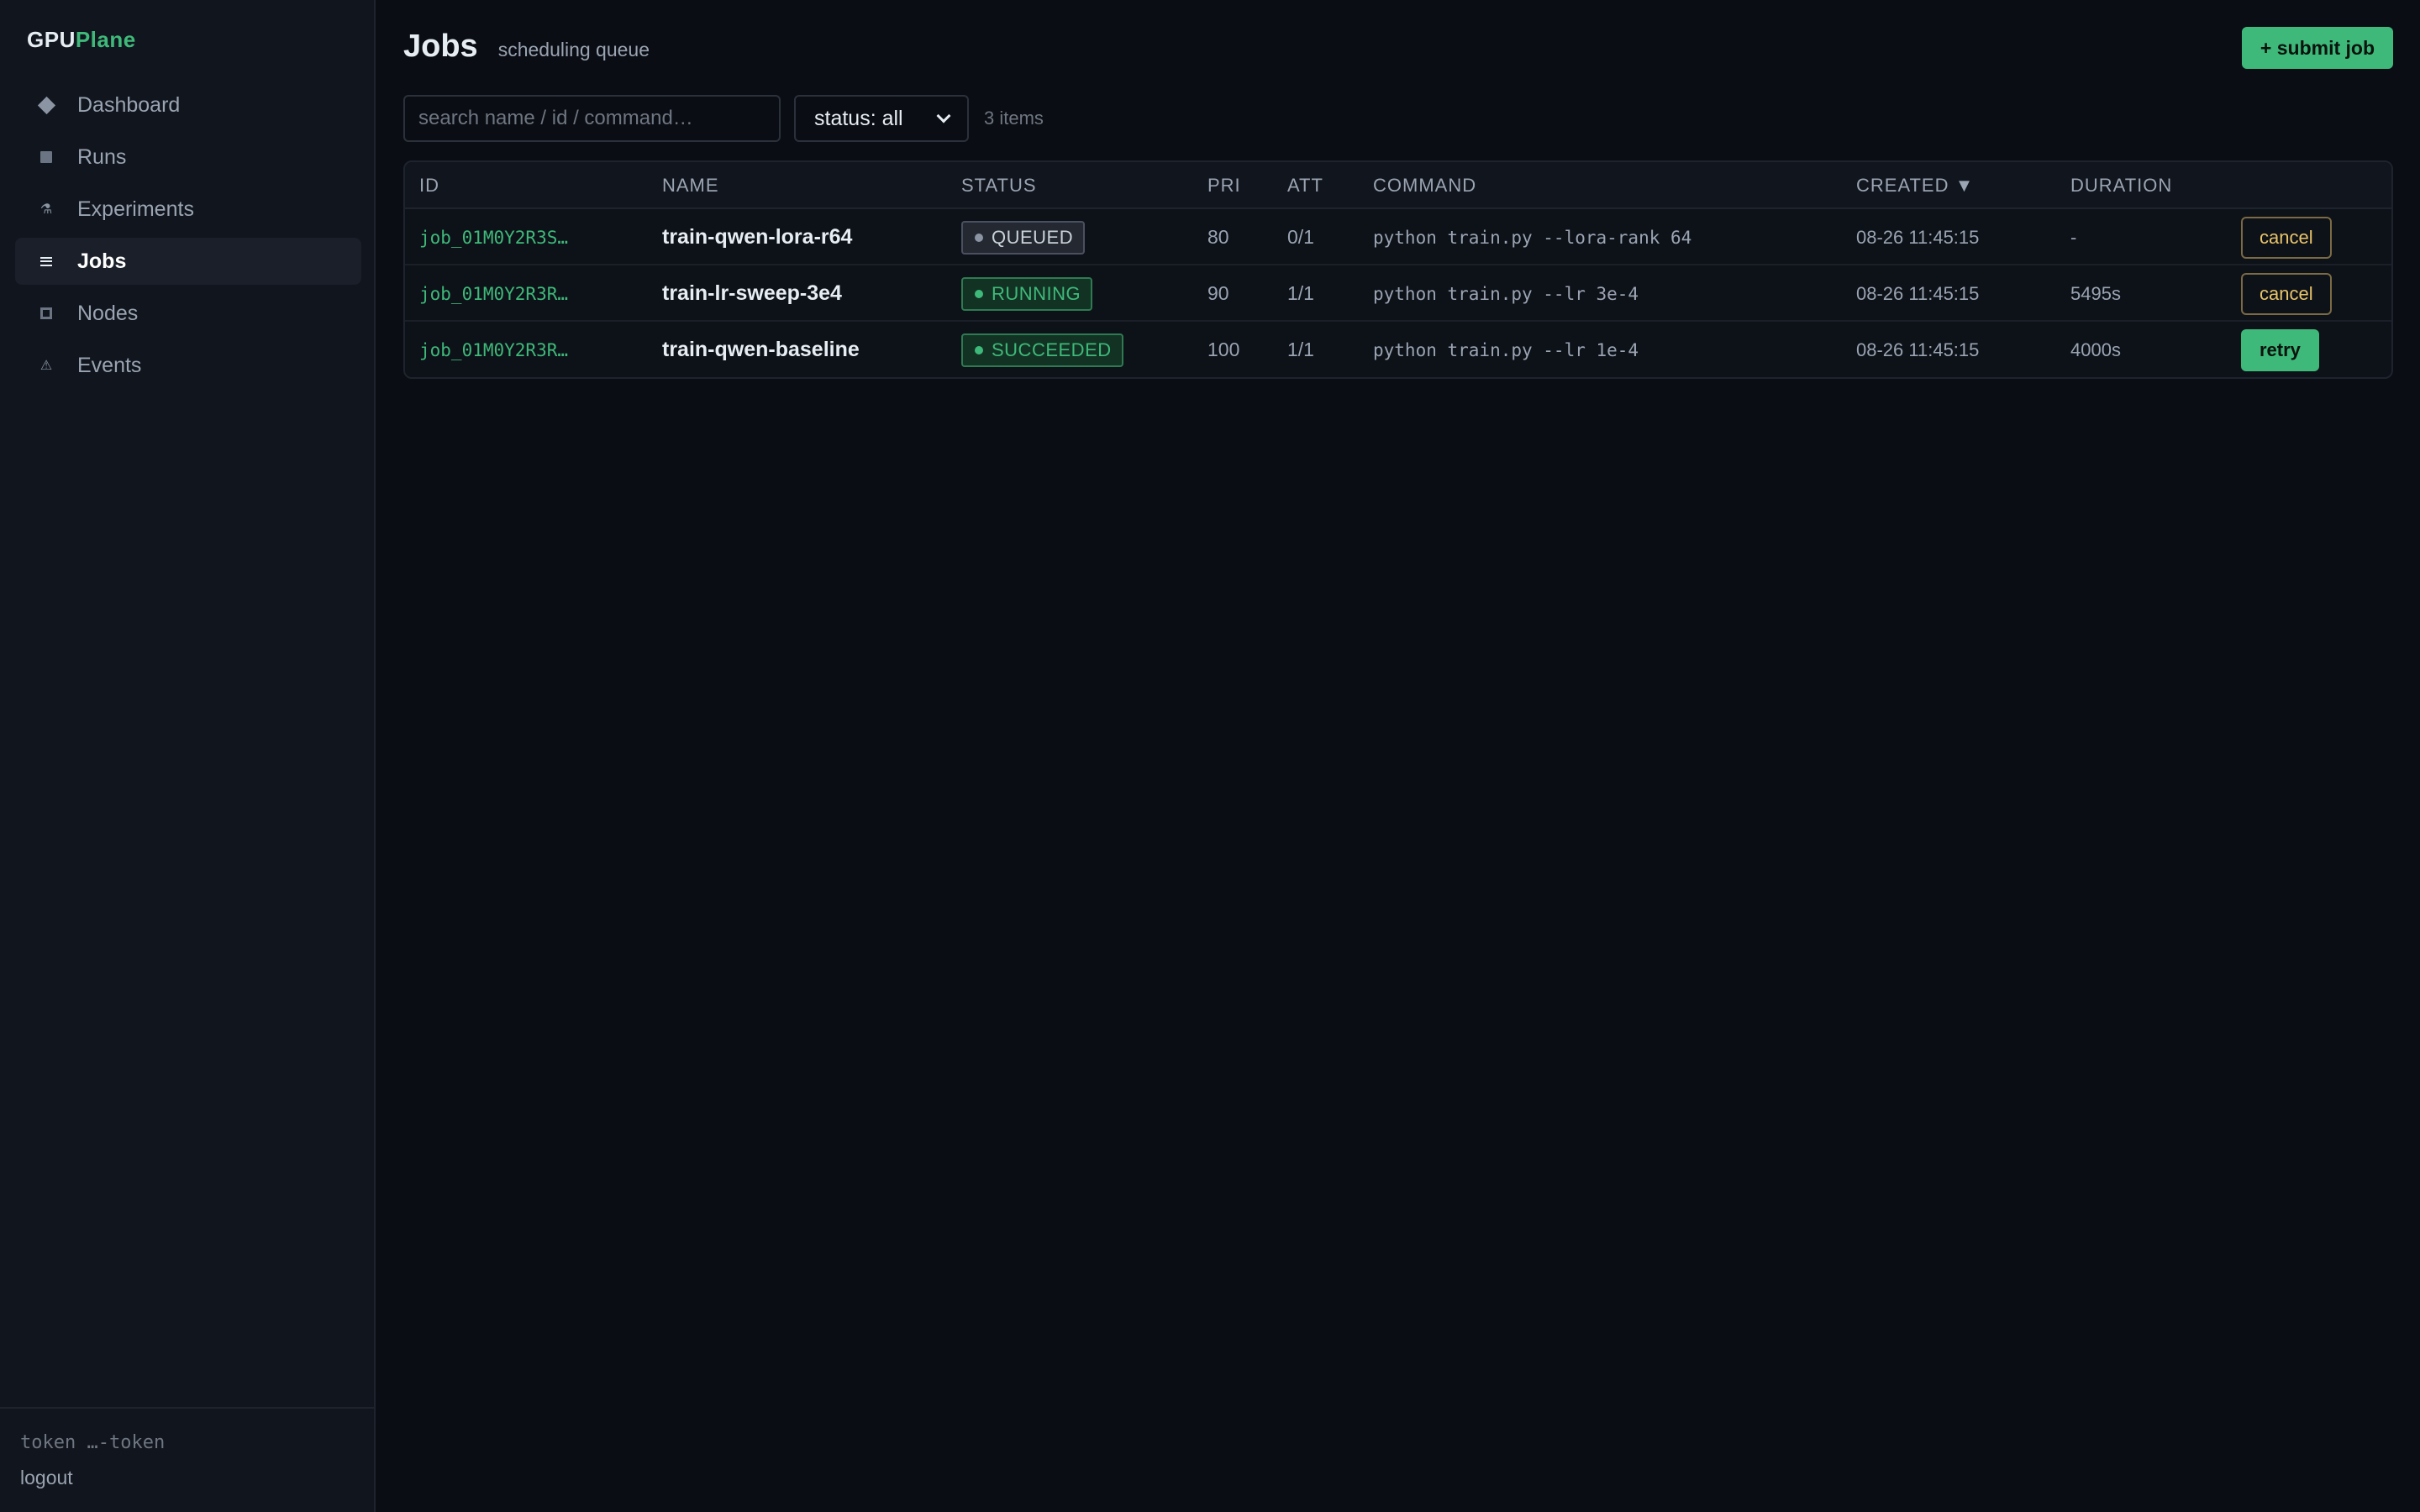  Describe the element at coordinates (1915, 185) in the screenshot. I see `column-header-created: CREATED ▼` at that location.